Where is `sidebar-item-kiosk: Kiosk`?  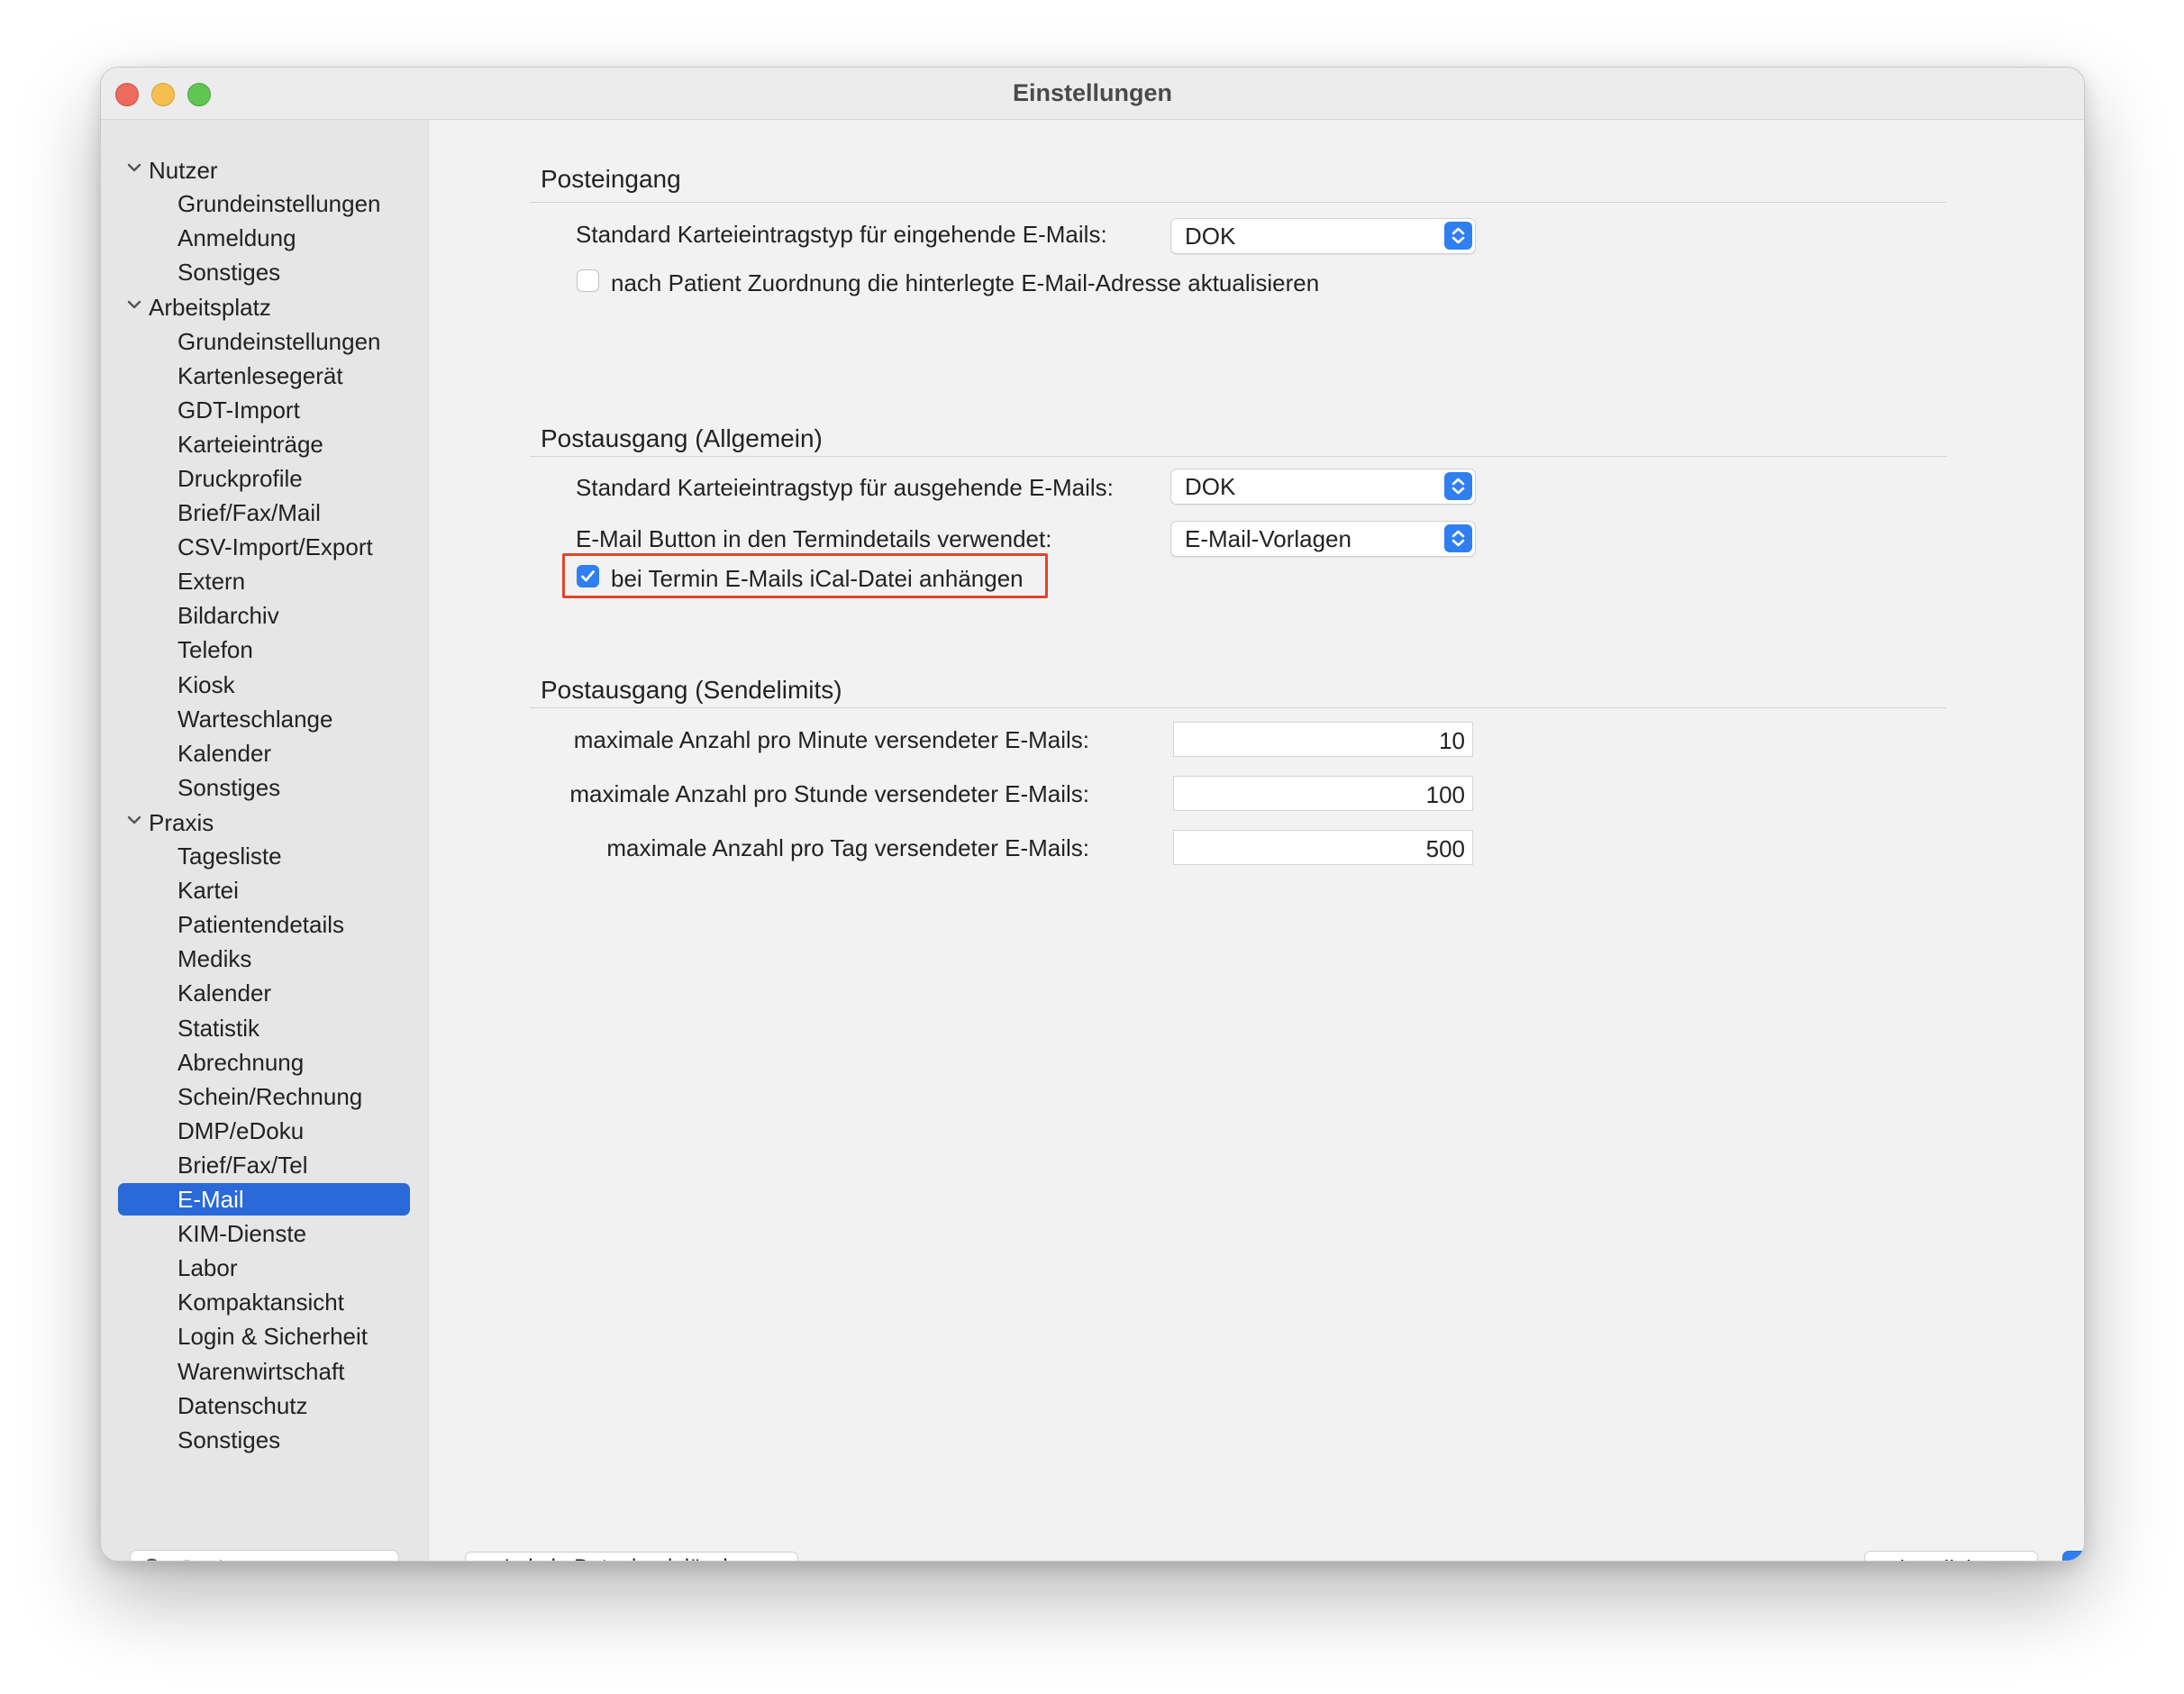
sidebar-item-kiosk: Kiosk is located at coordinates (264, 685).